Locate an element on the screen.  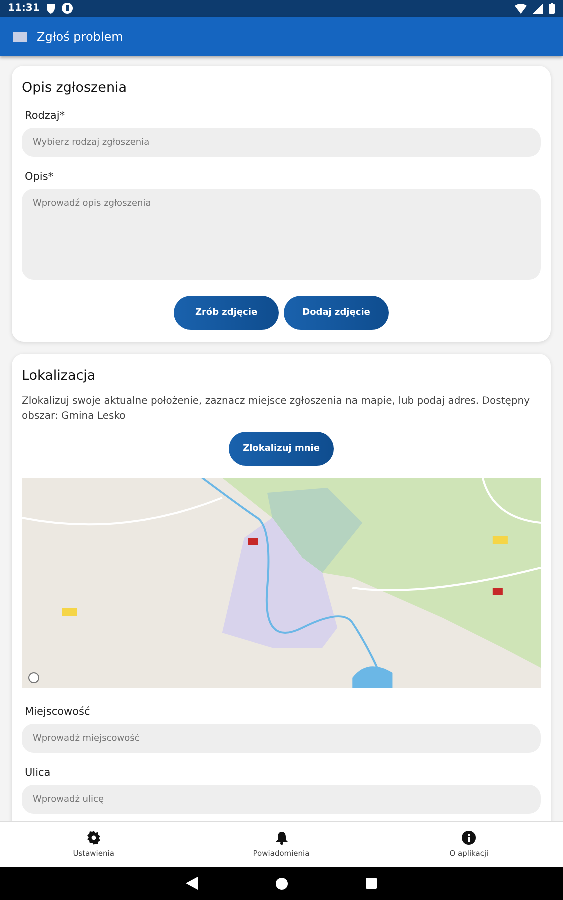
app-title: Zgłoś problem is located at coordinates (80, 37).